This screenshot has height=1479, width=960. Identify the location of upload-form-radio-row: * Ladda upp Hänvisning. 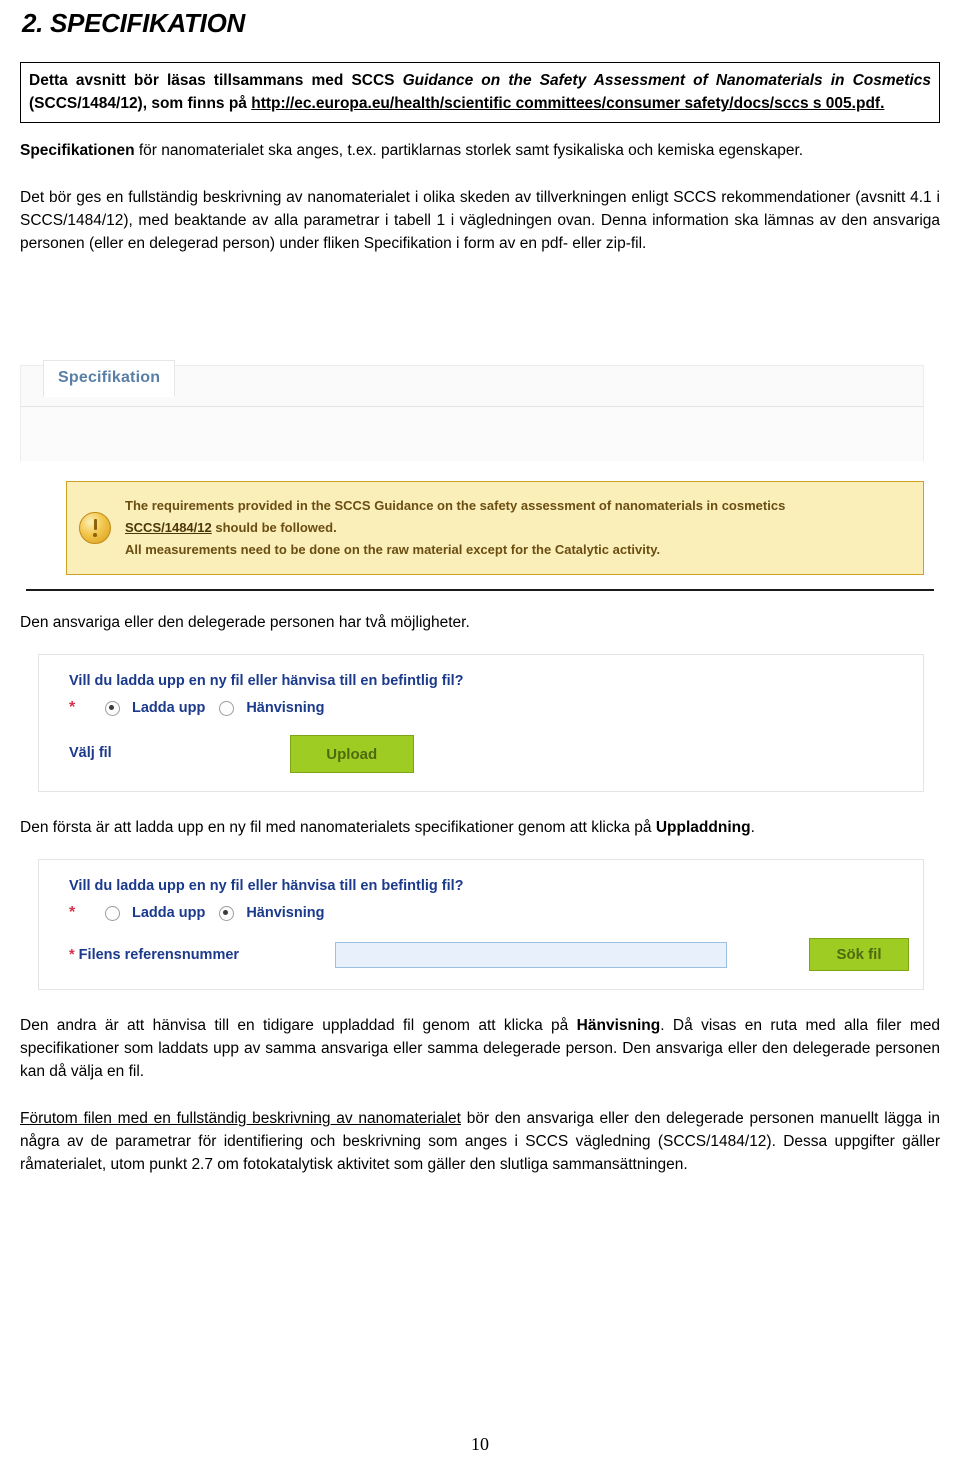
(489, 708).